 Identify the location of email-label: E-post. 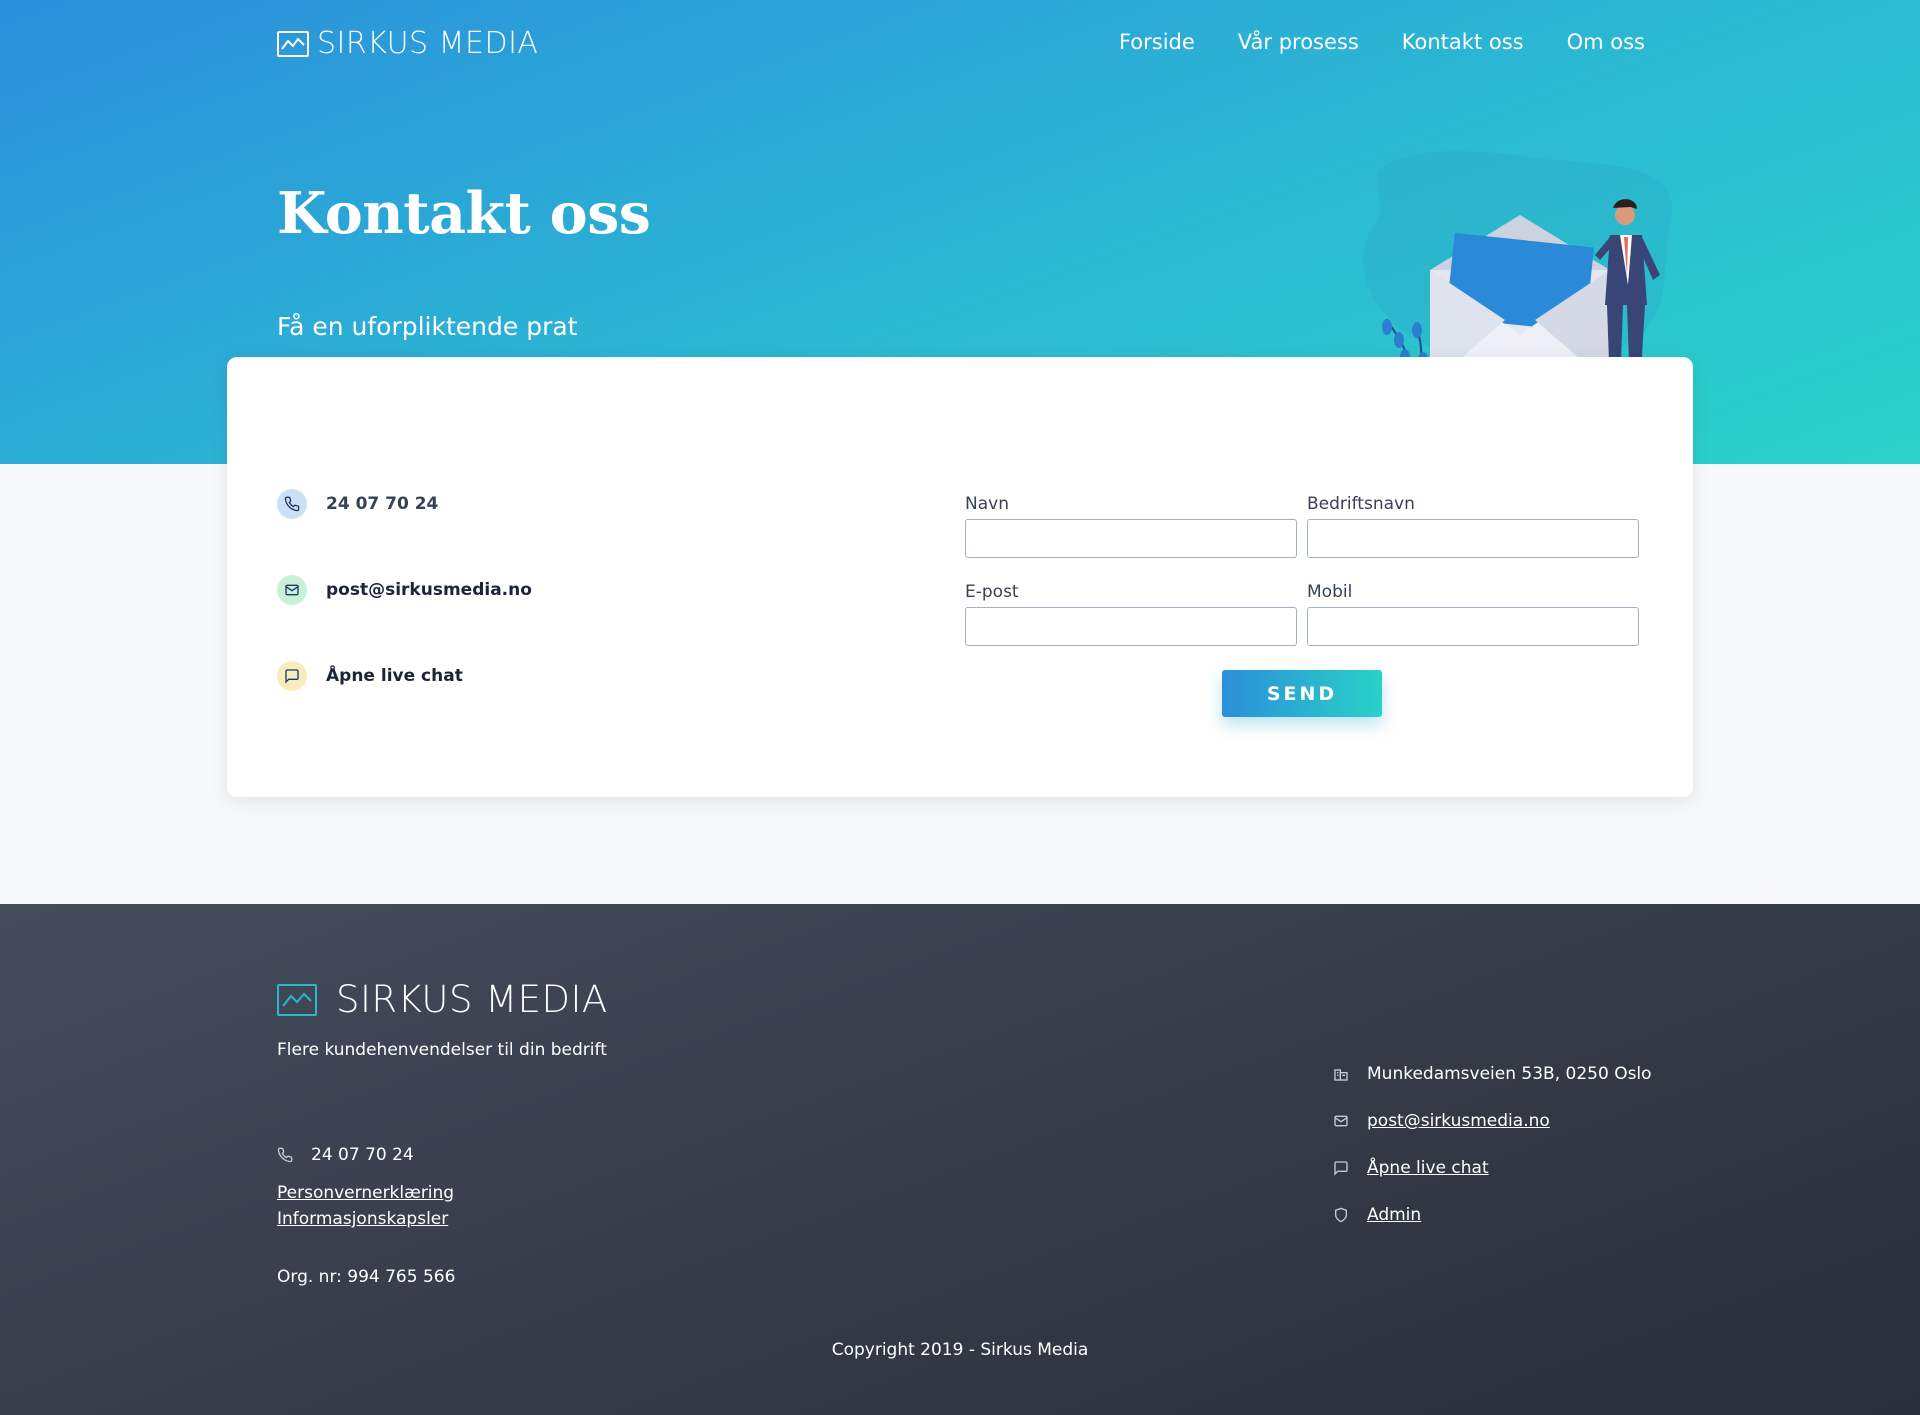
(992, 592).